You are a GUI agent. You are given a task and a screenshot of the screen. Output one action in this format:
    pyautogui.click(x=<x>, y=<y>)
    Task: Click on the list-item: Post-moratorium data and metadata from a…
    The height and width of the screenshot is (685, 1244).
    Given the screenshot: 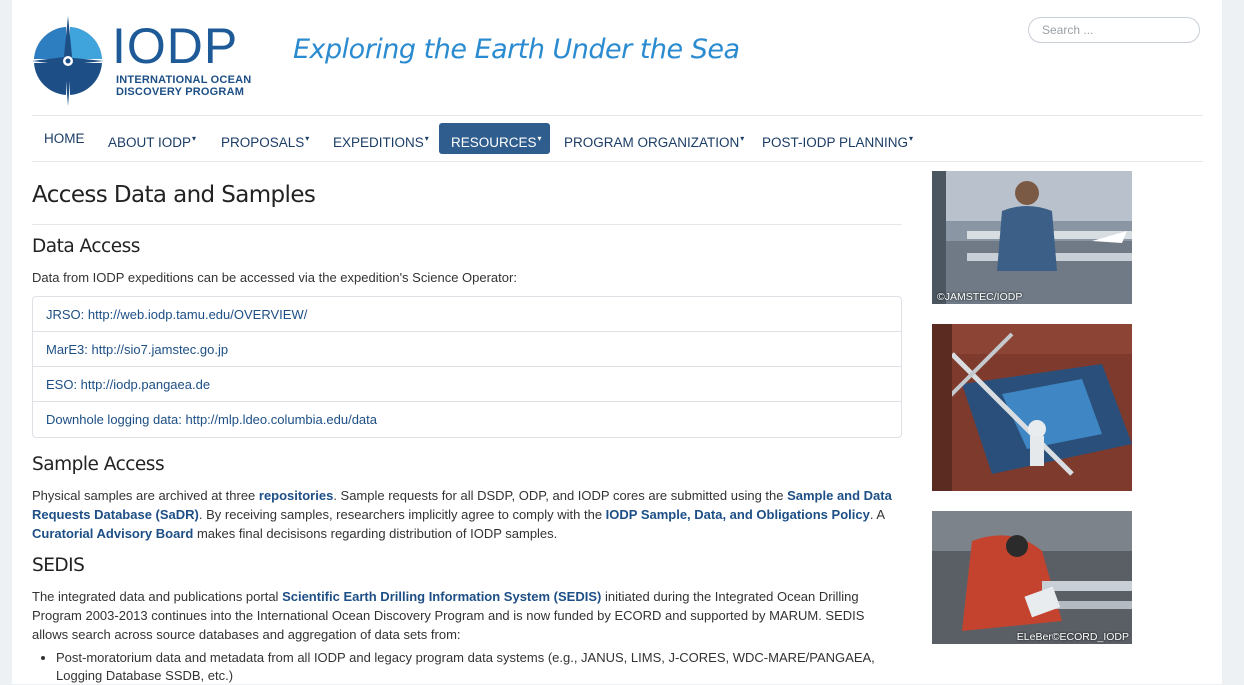 What is the action you would take?
    pyautogui.click(x=479, y=667)
    